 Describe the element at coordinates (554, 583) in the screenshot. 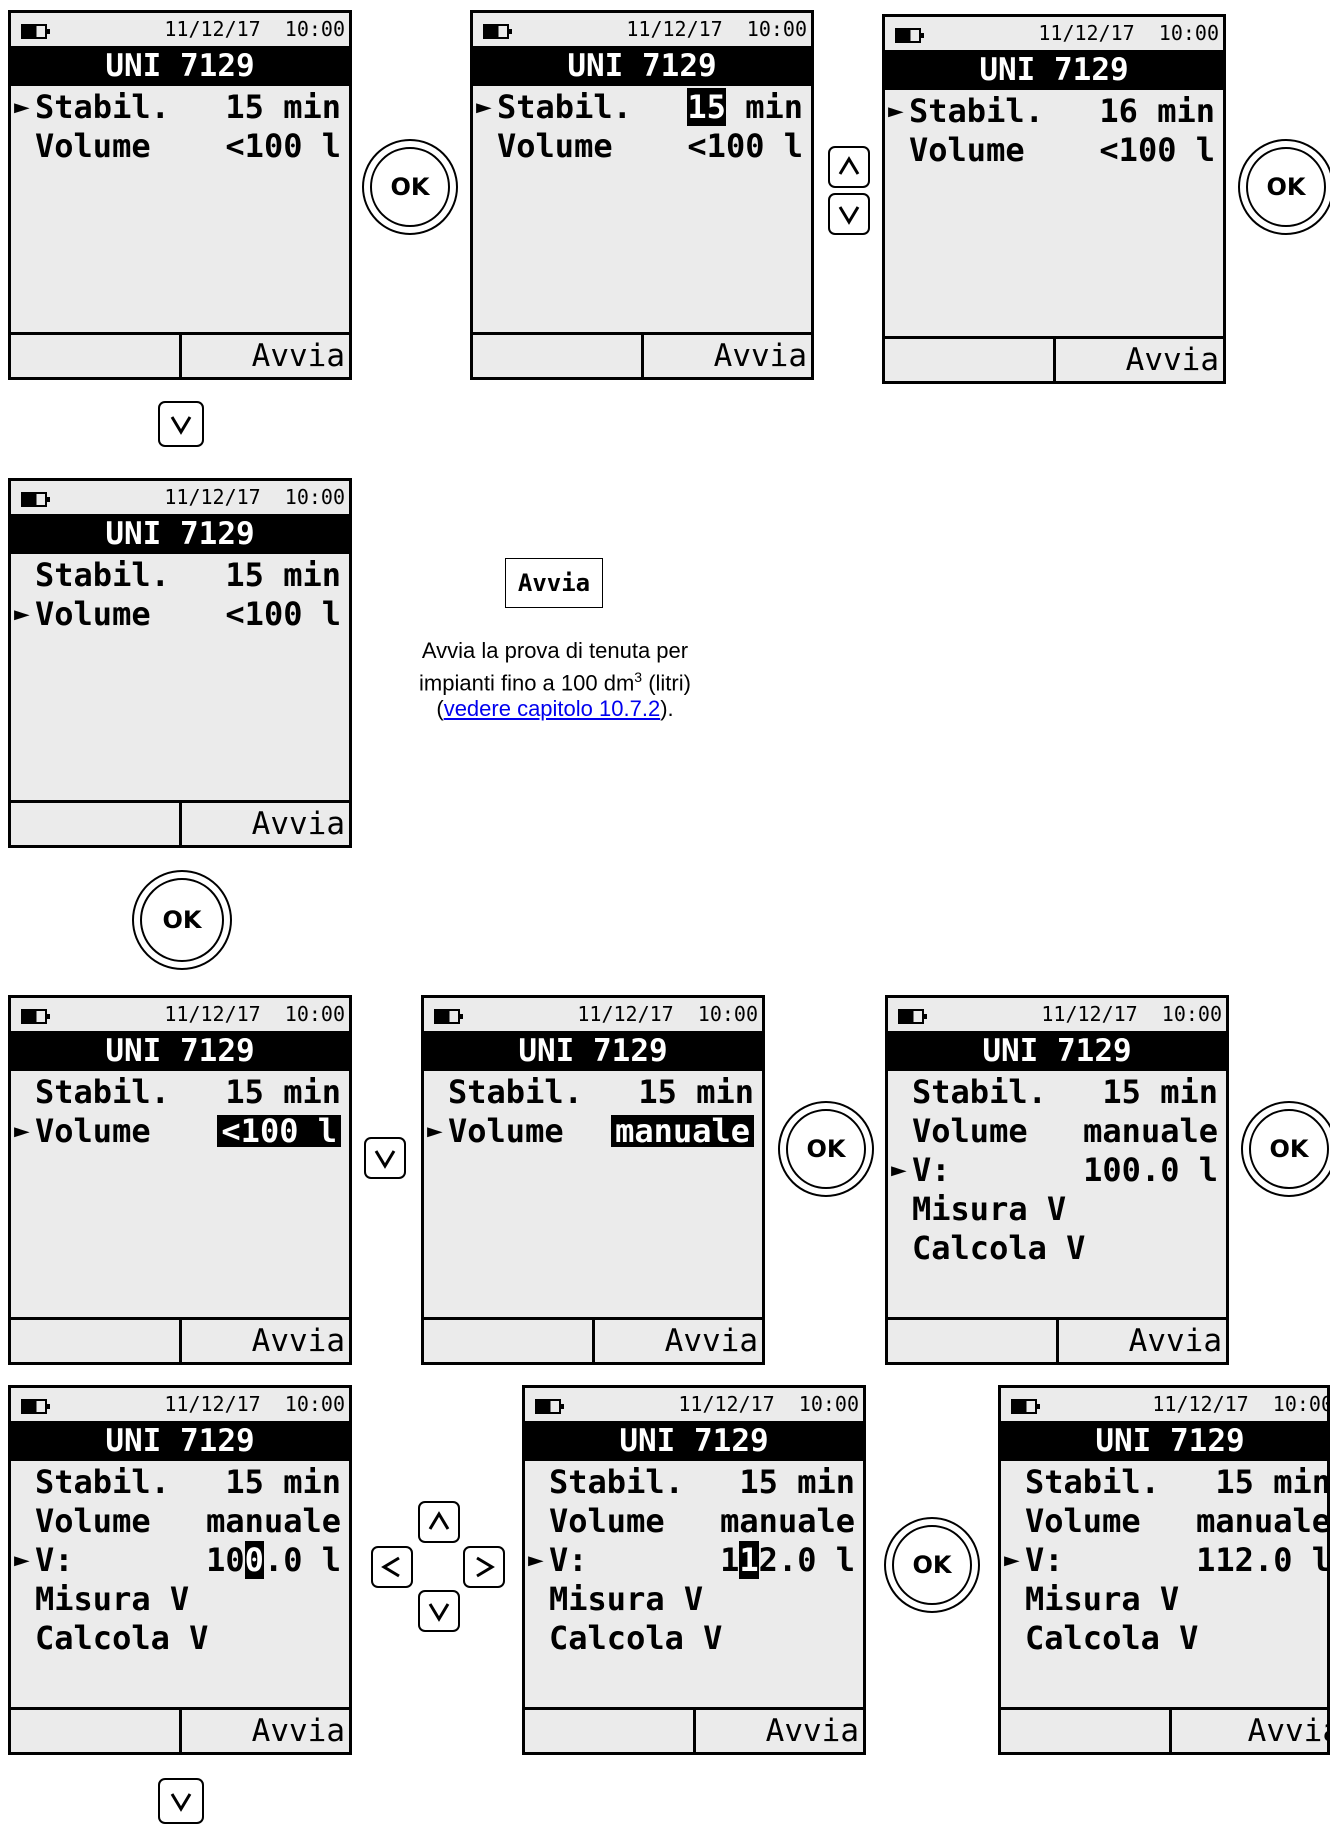

I see `avvia-softkey-legend: Avvia` at that location.